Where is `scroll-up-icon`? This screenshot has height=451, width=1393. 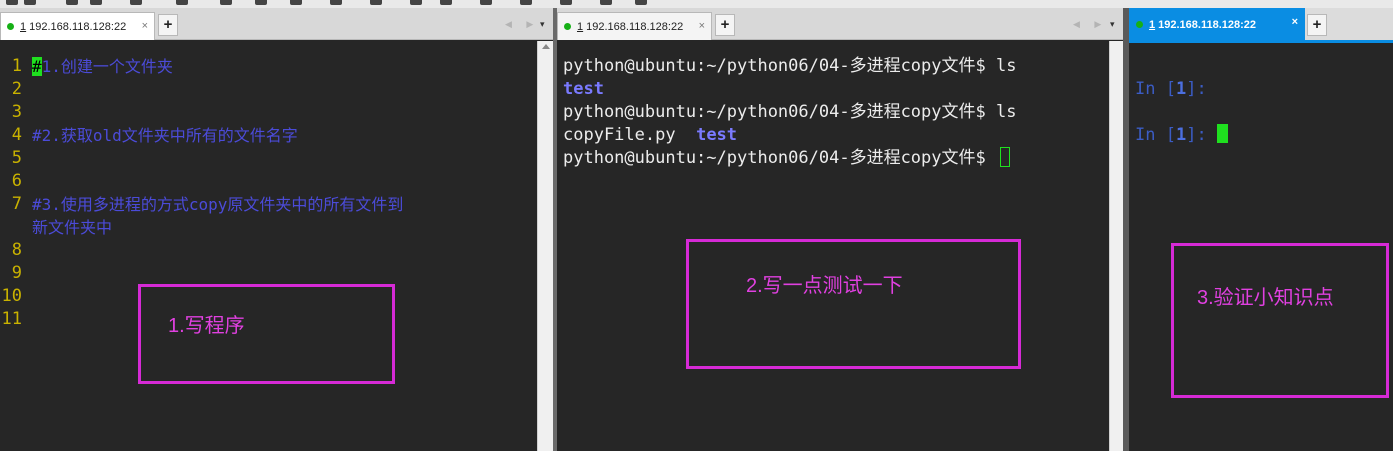
scroll-up-icon is located at coordinates (546, 46).